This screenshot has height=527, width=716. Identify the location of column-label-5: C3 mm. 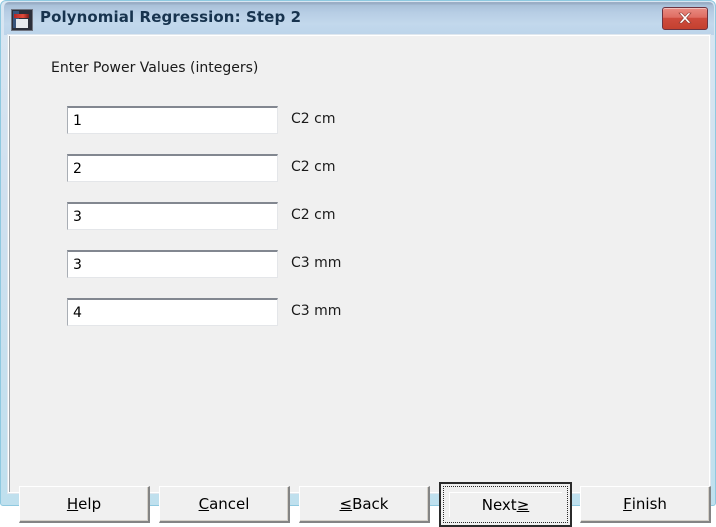
(316, 311).